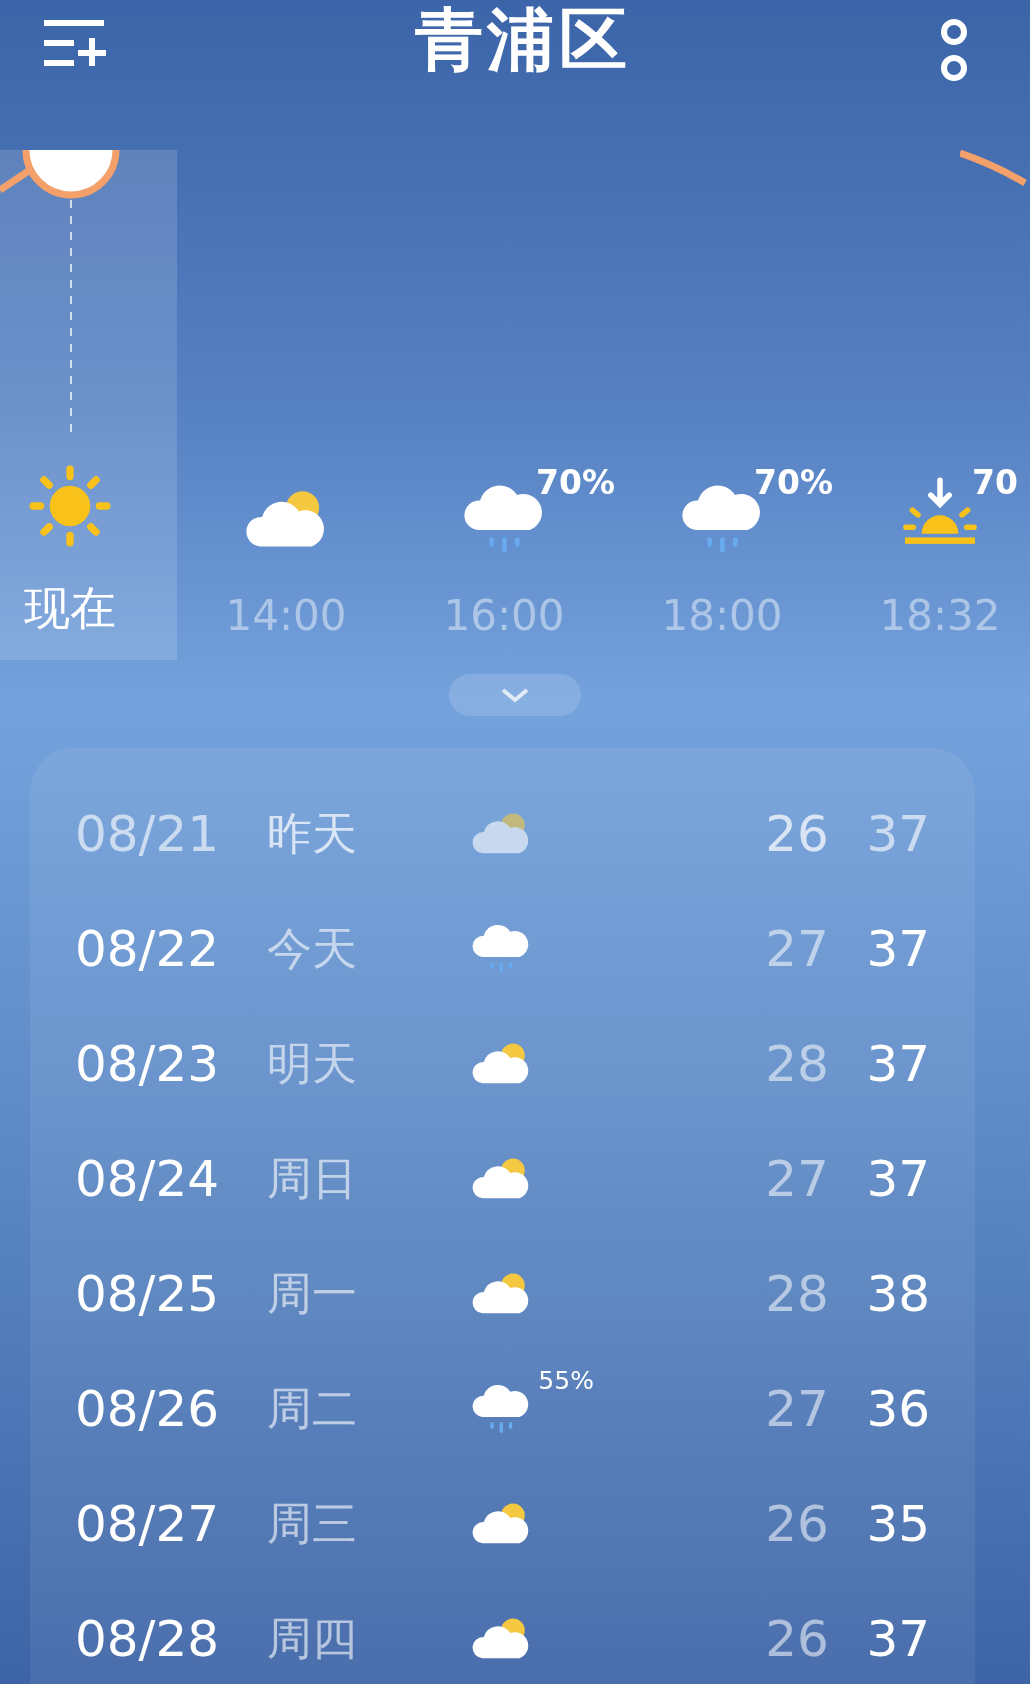 The width and height of the screenshot is (1030, 1684). Describe the element at coordinates (566, 1380) in the screenshot. I see `precip-chance: 55%` at that location.